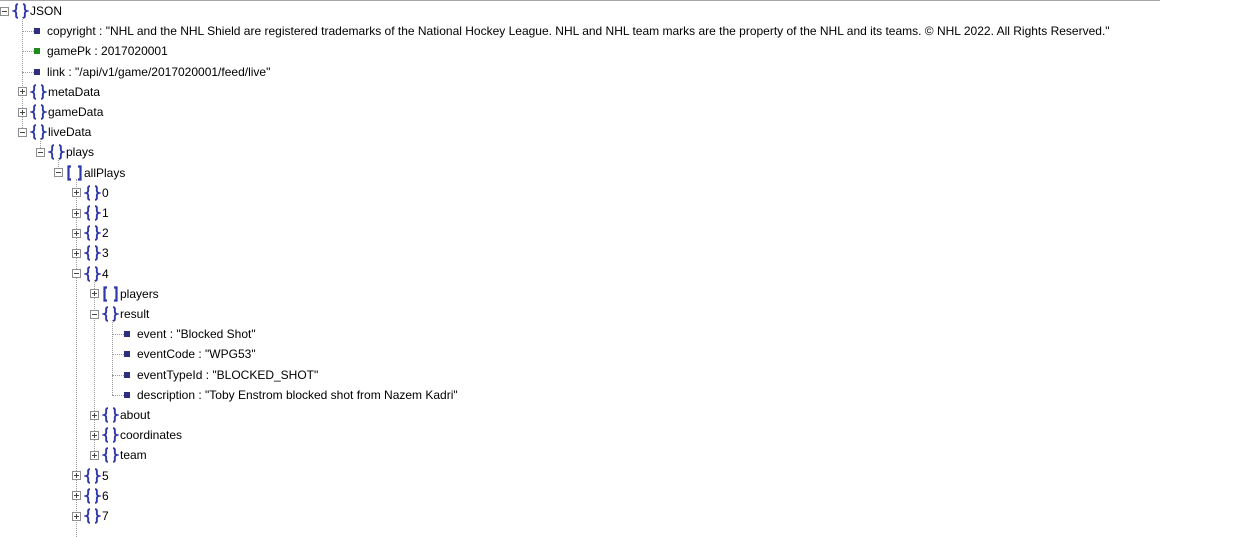  I want to click on tree-node-coordinates: coordinates, so click(136, 435).